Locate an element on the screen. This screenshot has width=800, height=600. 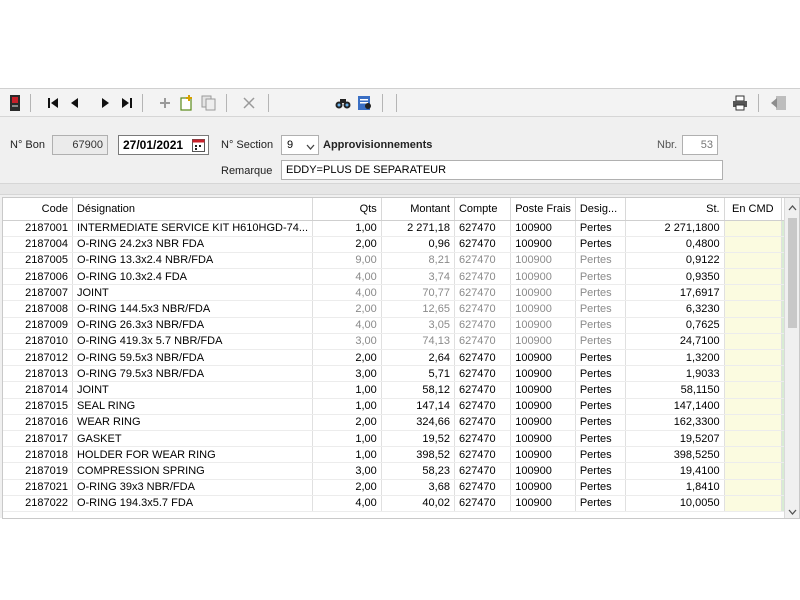
table-cell: 0,96 is located at coordinates (418, 244).